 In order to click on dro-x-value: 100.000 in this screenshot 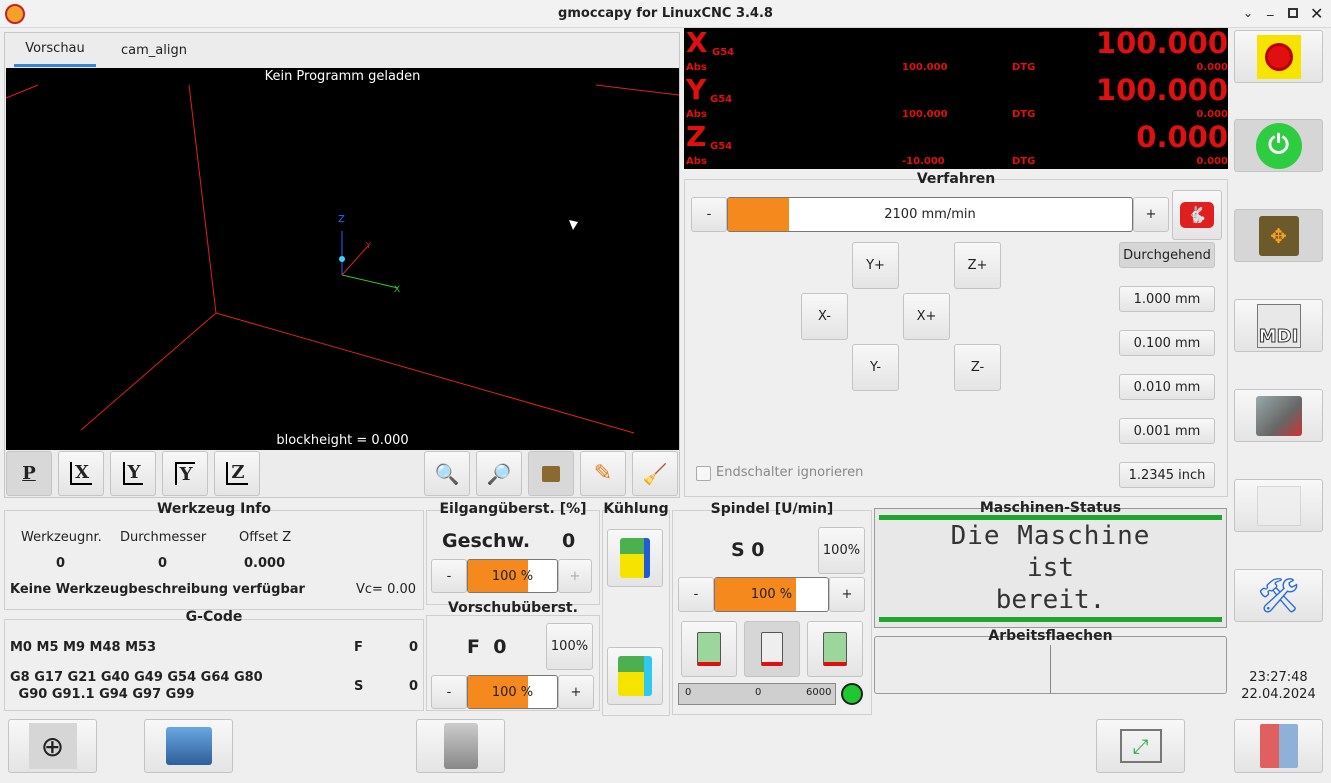, I will do `click(1161, 43)`.